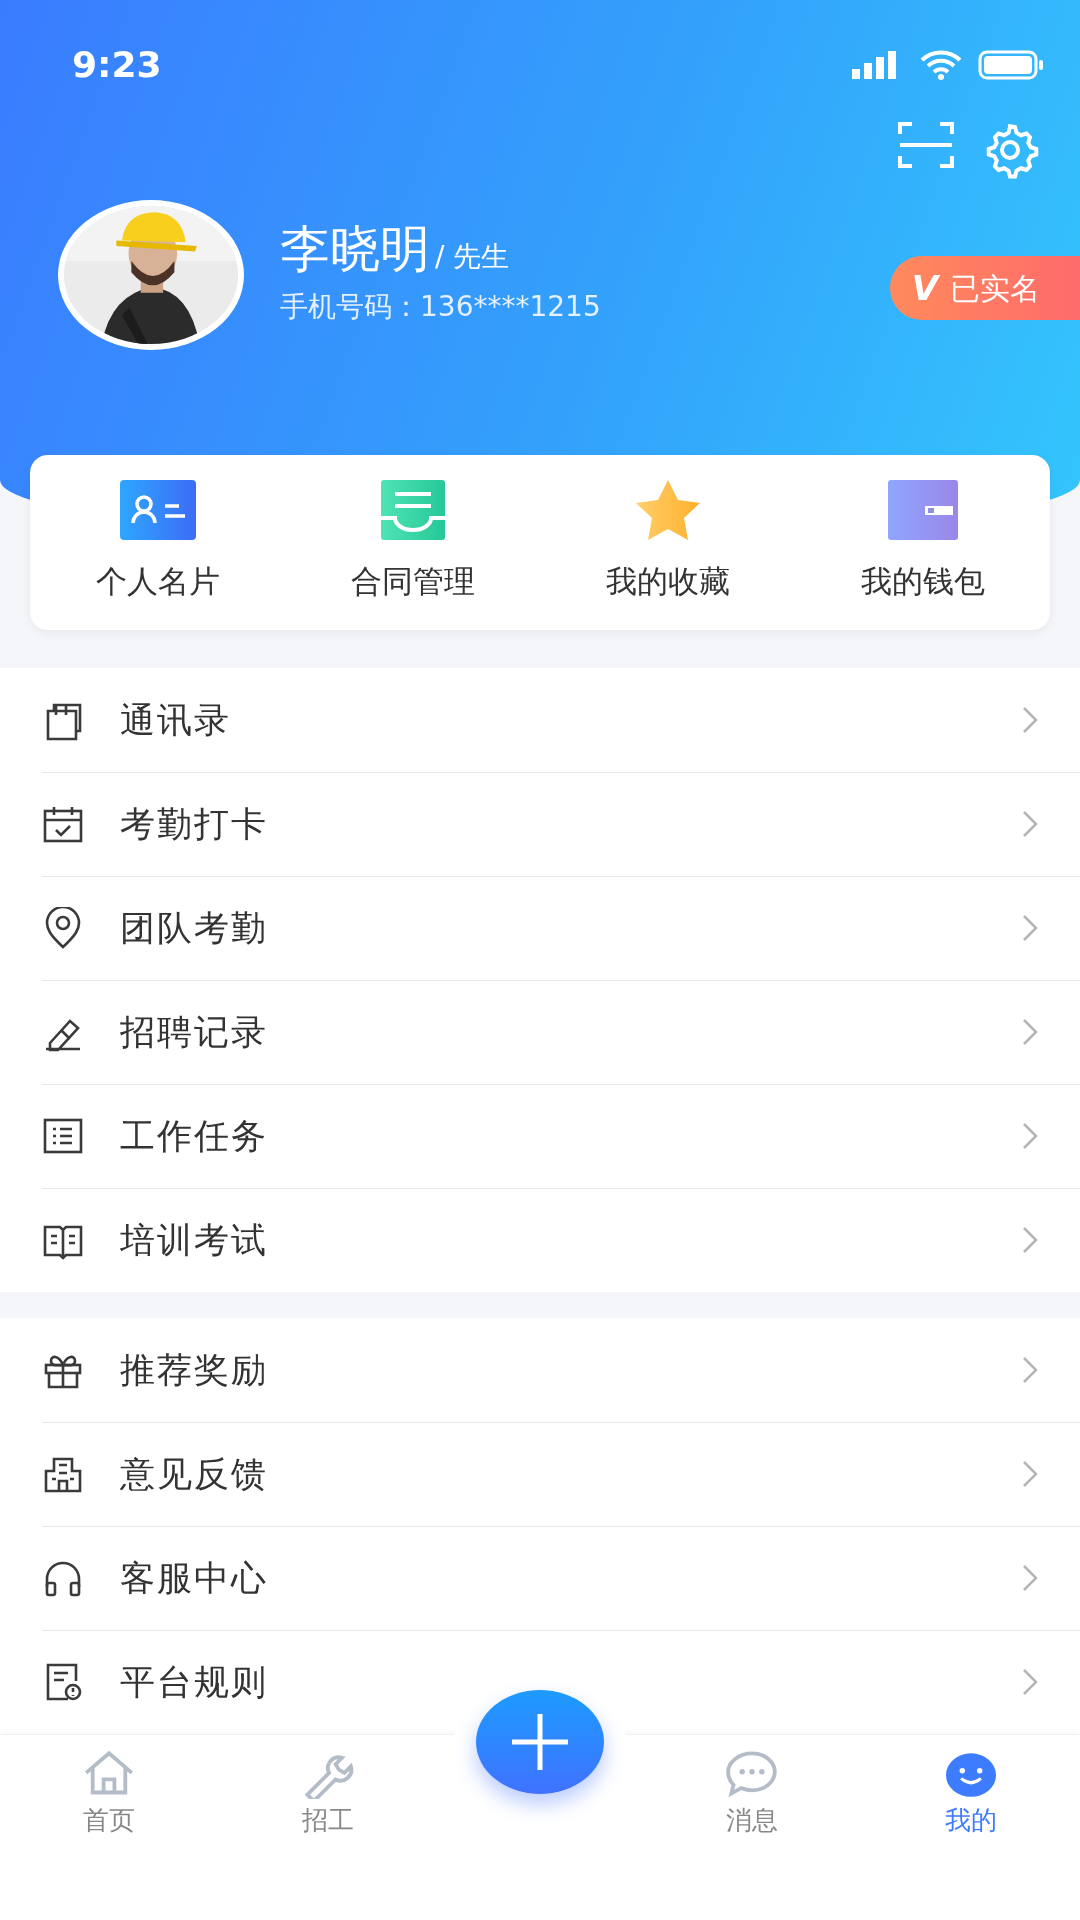 Image resolution: width=1080 pixels, height=1920 pixels. I want to click on card-icon, so click(157, 510).